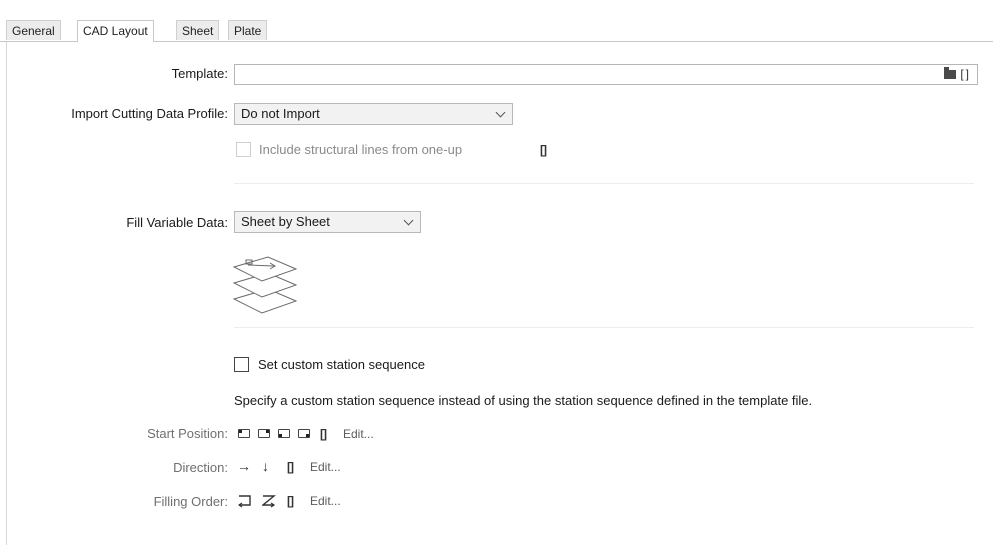  What do you see at coordinates (965, 74) in the screenshot?
I see `bracket-icon: []` at bounding box center [965, 74].